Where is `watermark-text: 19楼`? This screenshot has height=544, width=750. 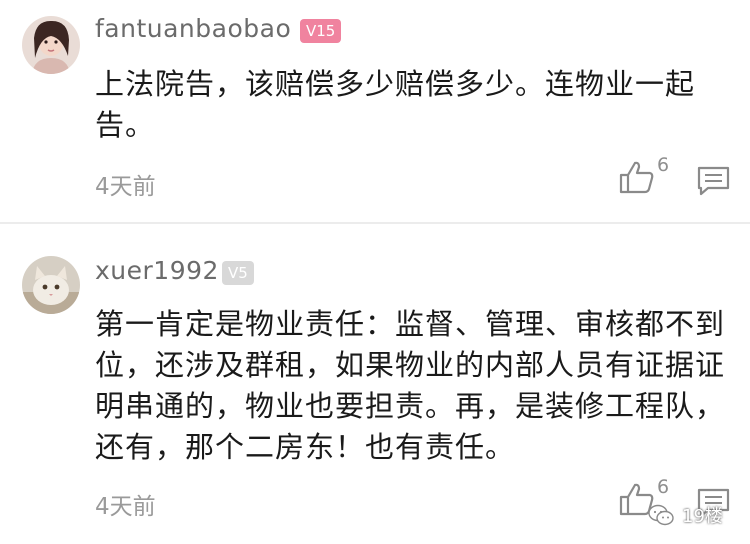 watermark-text: 19楼 is located at coordinates (702, 516).